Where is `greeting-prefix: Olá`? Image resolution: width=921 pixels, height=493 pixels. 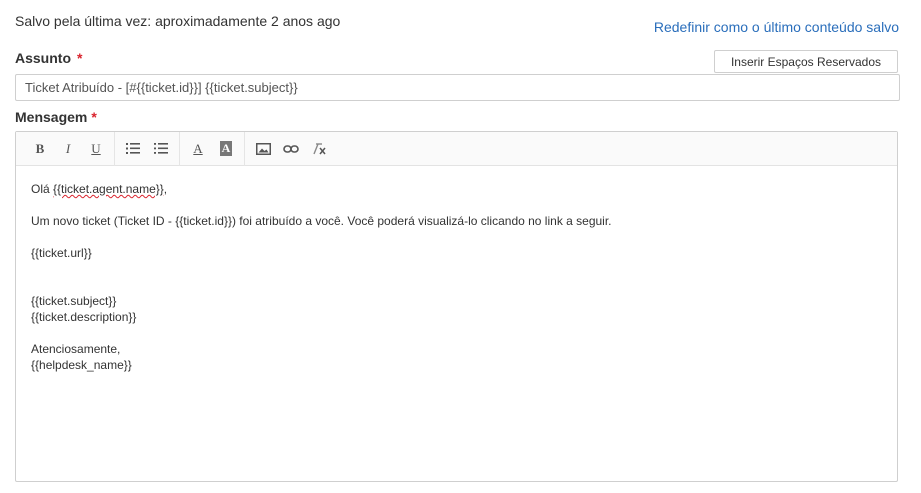 greeting-prefix: Olá is located at coordinates (42, 189).